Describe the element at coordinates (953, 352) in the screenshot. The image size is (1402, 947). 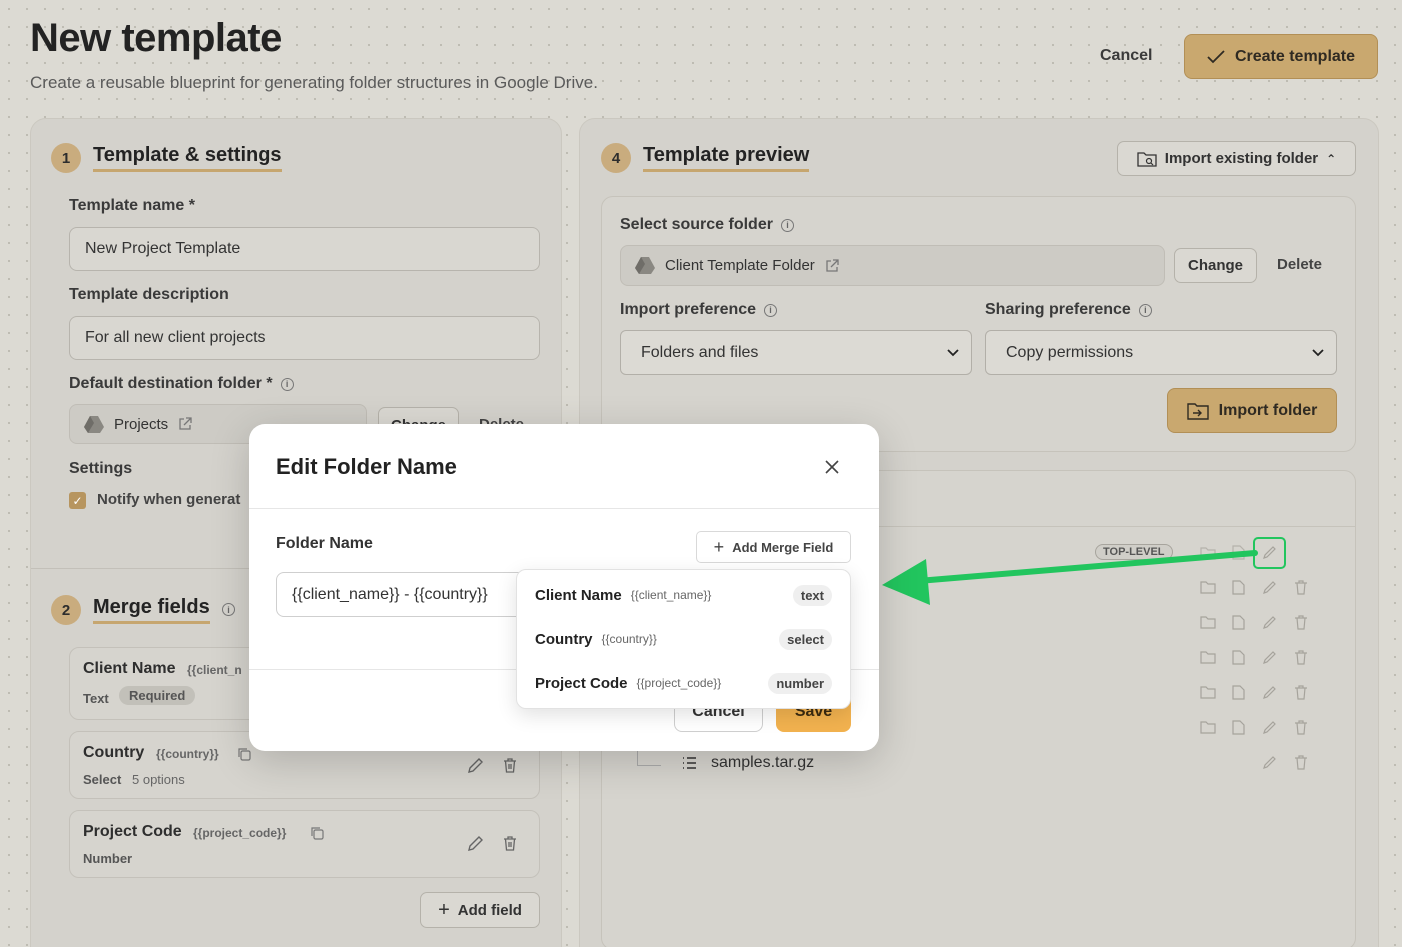
I see `chevron-down-icon` at that location.